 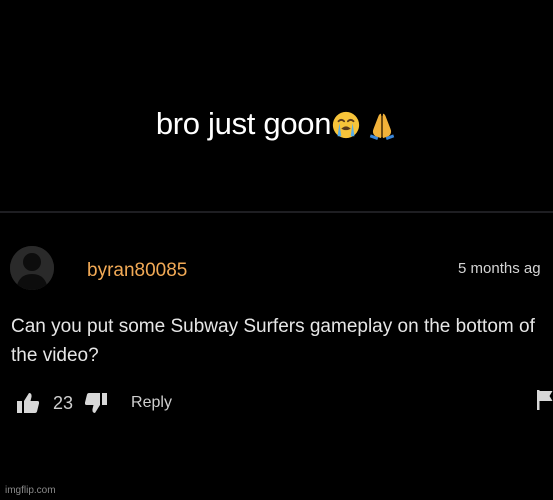 I want to click on avatar, so click(x=32, y=268).